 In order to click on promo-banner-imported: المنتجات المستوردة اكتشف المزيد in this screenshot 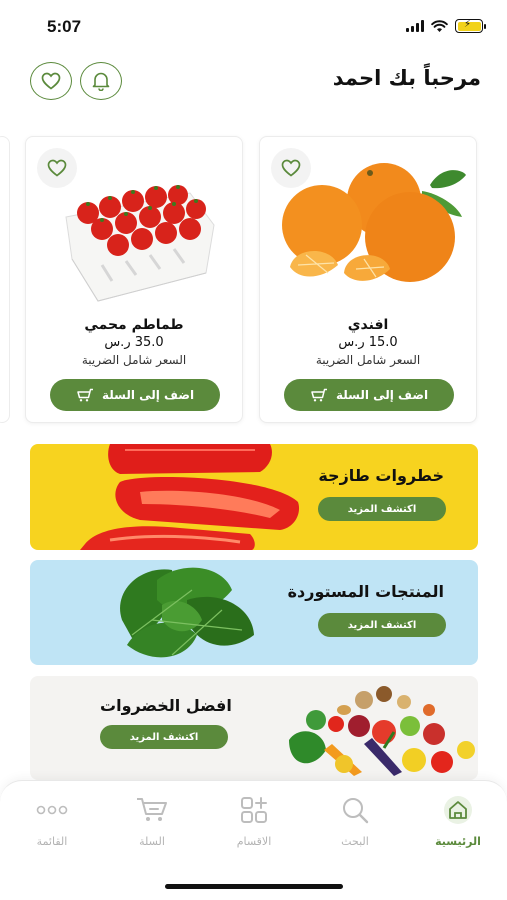, I will do `click(254, 612)`.